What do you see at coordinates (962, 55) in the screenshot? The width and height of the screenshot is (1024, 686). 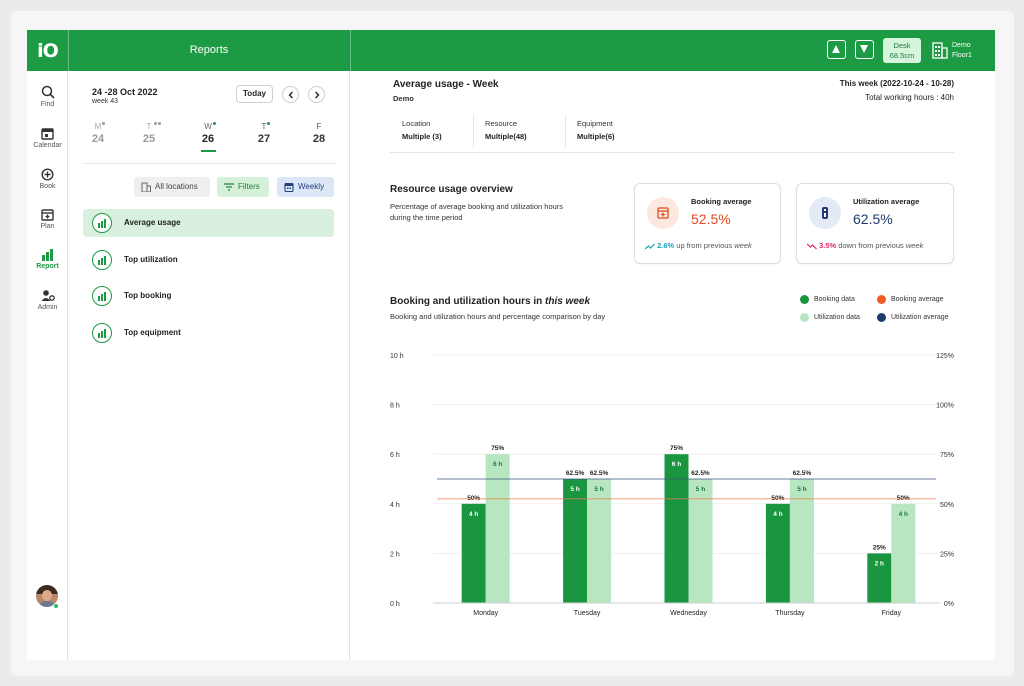 I see `floor-name: Floor1` at bounding box center [962, 55].